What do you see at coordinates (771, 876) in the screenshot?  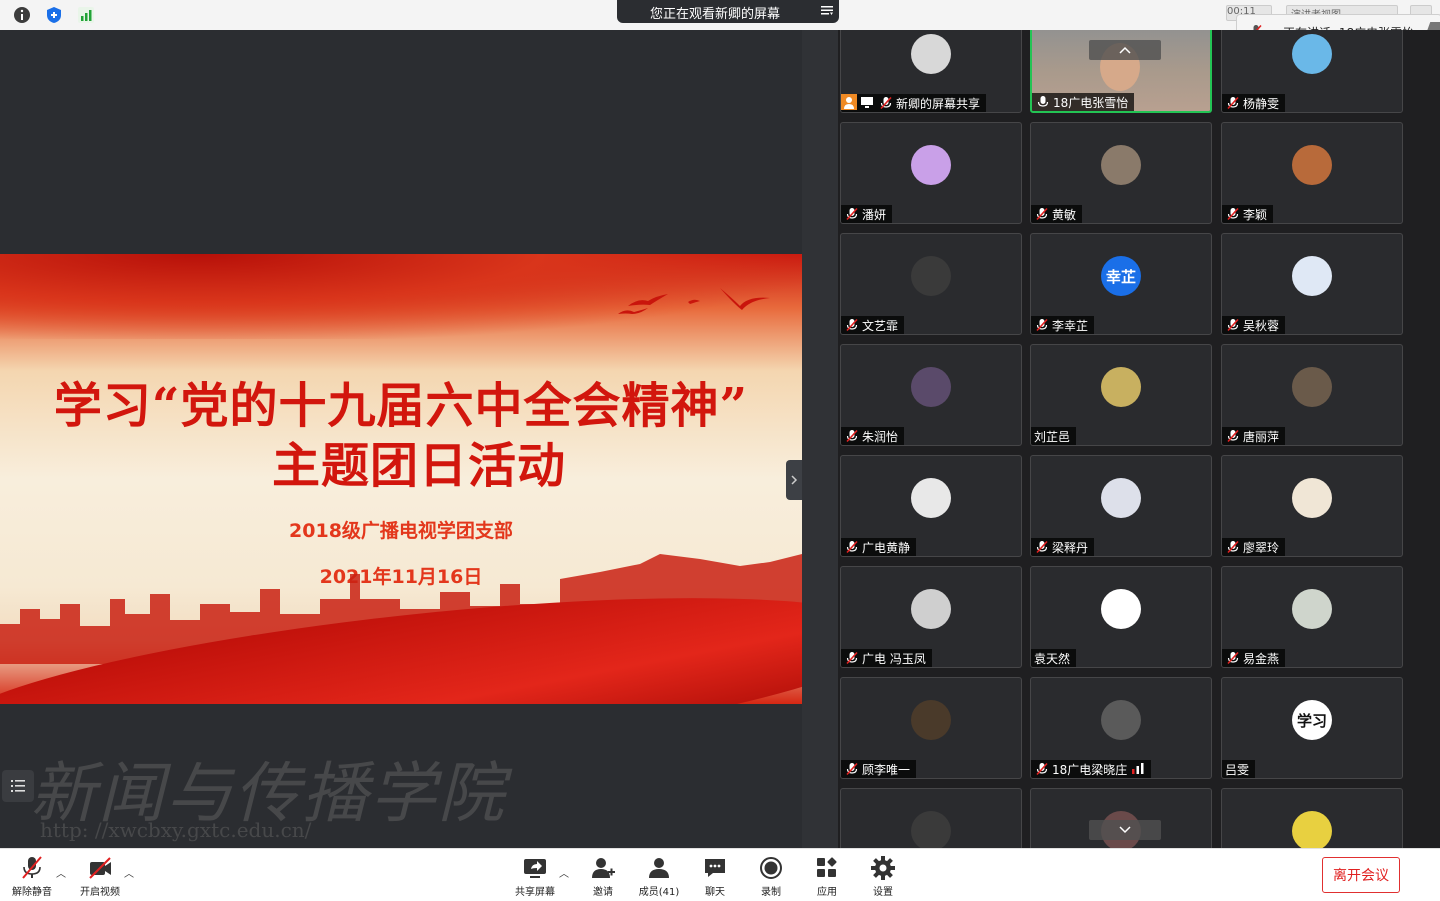 I see `record-button: 录制` at bounding box center [771, 876].